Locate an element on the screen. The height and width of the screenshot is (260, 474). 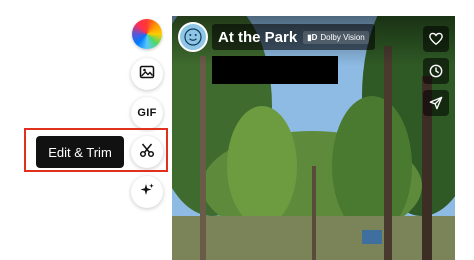
post-title: At the Park is located at coordinates (258, 37).